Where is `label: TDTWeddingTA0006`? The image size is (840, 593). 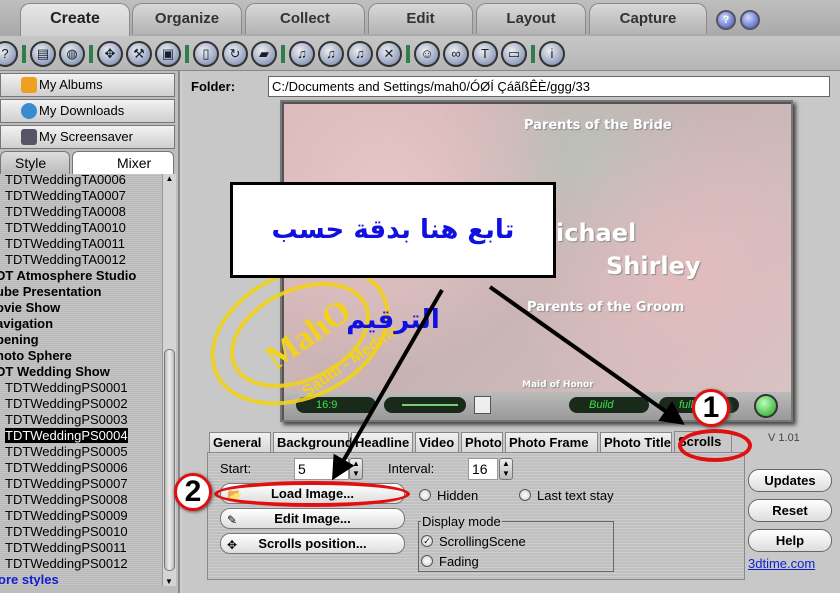
label: TDTWeddingTA0006 is located at coordinates (65, 180).